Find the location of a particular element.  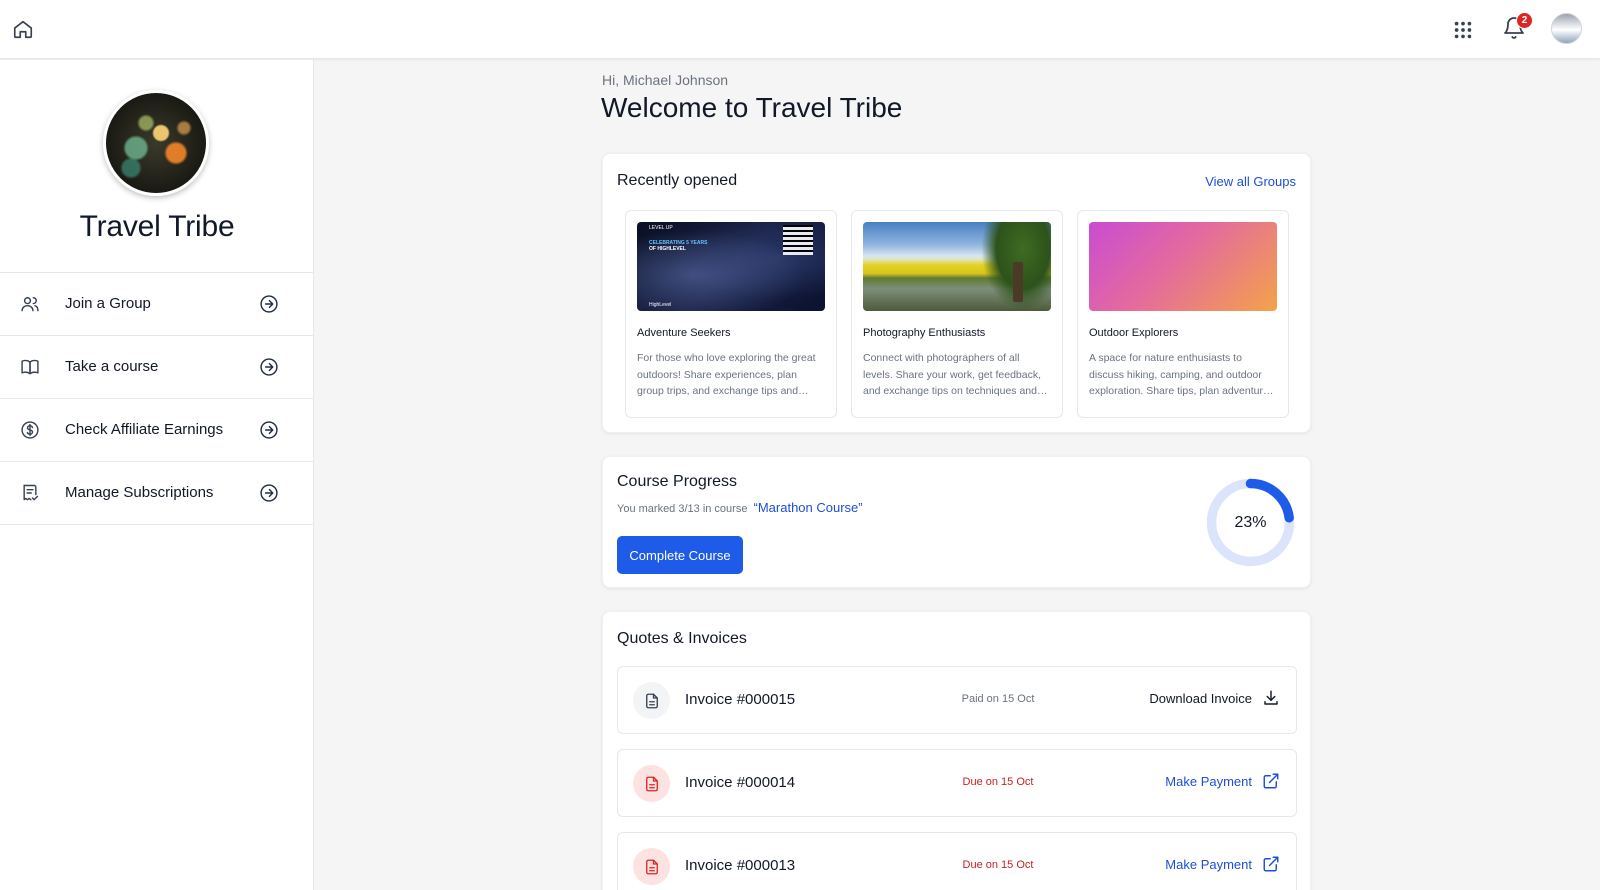

section-title: Quotes & Invoices is located at coordinates (682, 638).